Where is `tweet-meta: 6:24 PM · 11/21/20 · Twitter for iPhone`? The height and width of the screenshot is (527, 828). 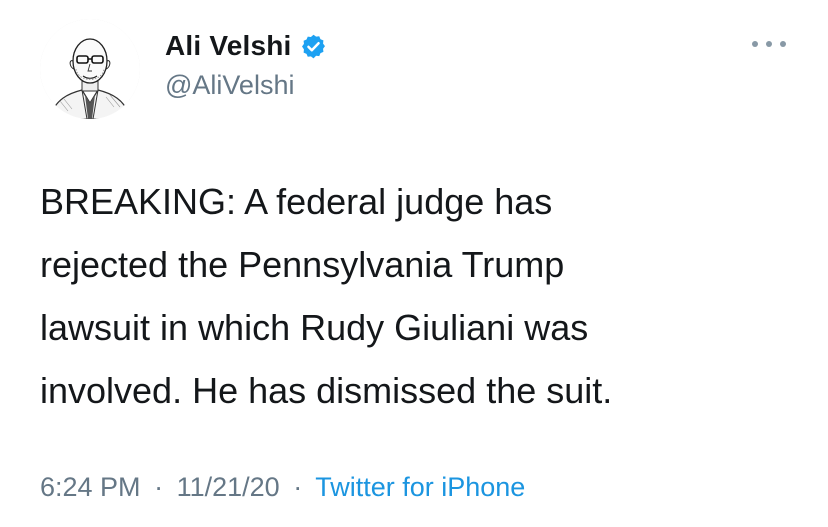 tweet-meta: 6:24 PM · 11/21/20 · Twitter for iPhone is located at coordinates (282, 487).